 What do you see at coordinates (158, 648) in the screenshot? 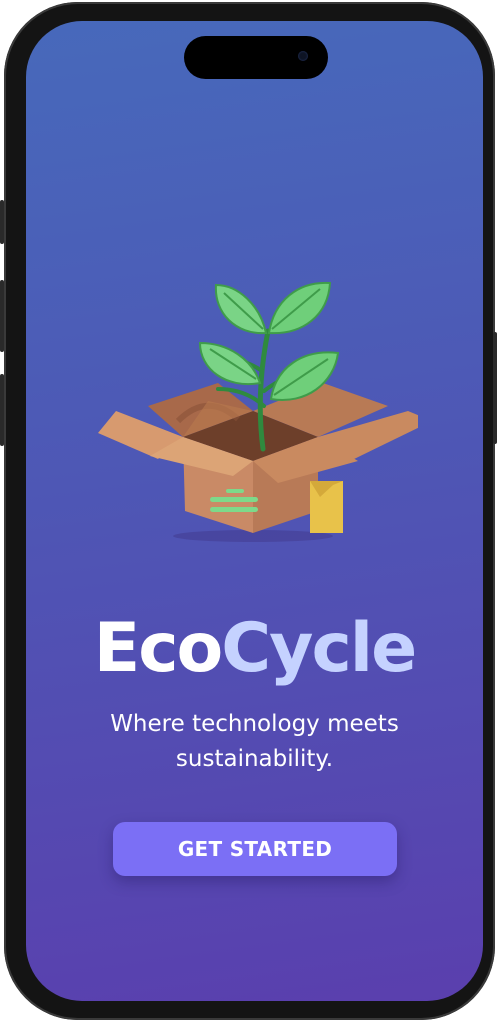
I see `app-title-eco: Eco` at bounding box center [158, 648].